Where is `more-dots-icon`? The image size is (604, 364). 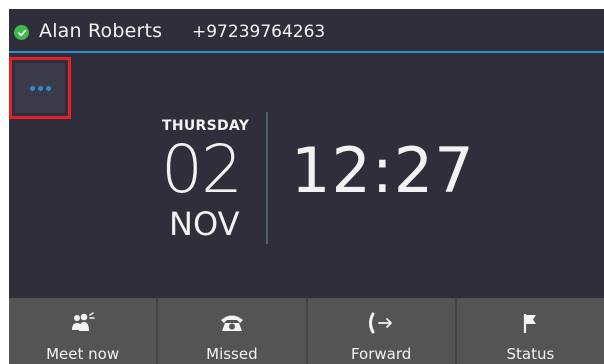
more-dots-icon is located at coordinates (40, 88).